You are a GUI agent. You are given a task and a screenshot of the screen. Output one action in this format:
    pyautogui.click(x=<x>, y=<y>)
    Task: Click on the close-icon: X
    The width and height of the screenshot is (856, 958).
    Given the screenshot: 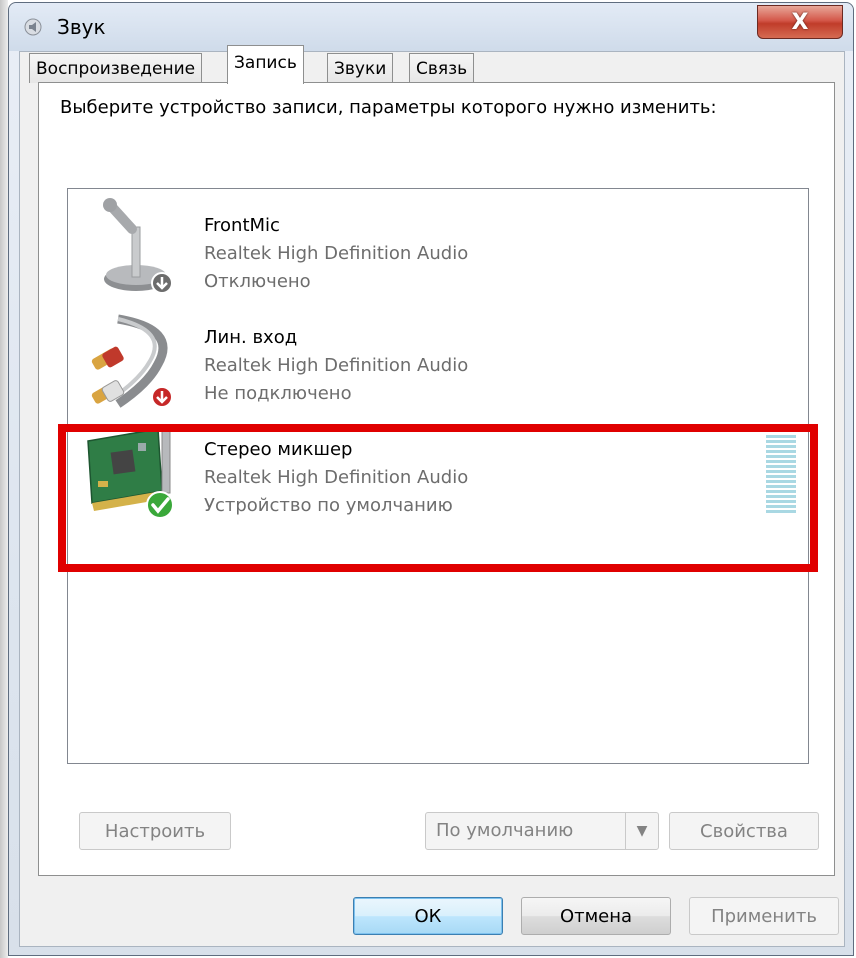 What is the action you would take?
    pyautogui.click(x=800, y=22)
    